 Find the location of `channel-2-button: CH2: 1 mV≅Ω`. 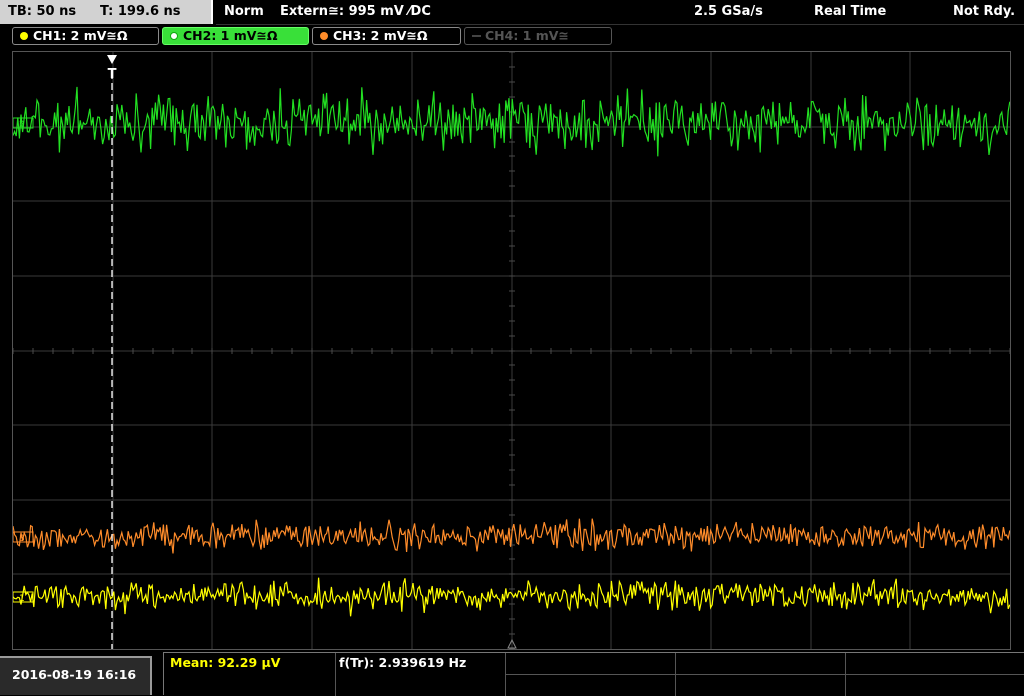

channel-2-button: CH2: 1 mV≅Ω is located at coordinates (235, 36).